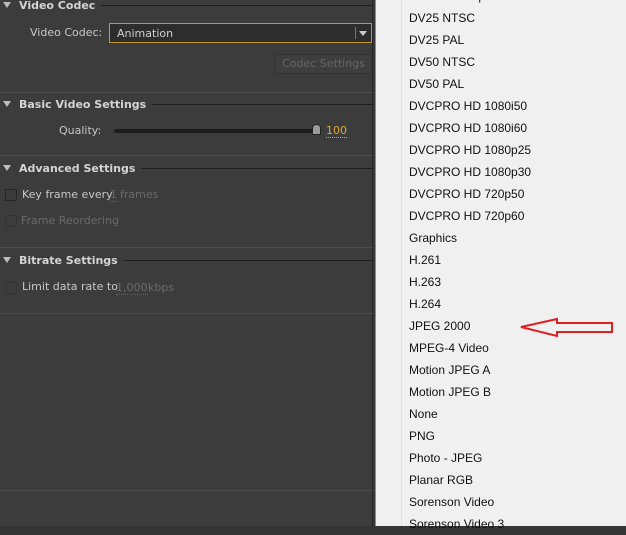 This screenshot has width=626, height=535. I want to click on dropdown-item: DV/NTSC 24p, so click(447, 3).